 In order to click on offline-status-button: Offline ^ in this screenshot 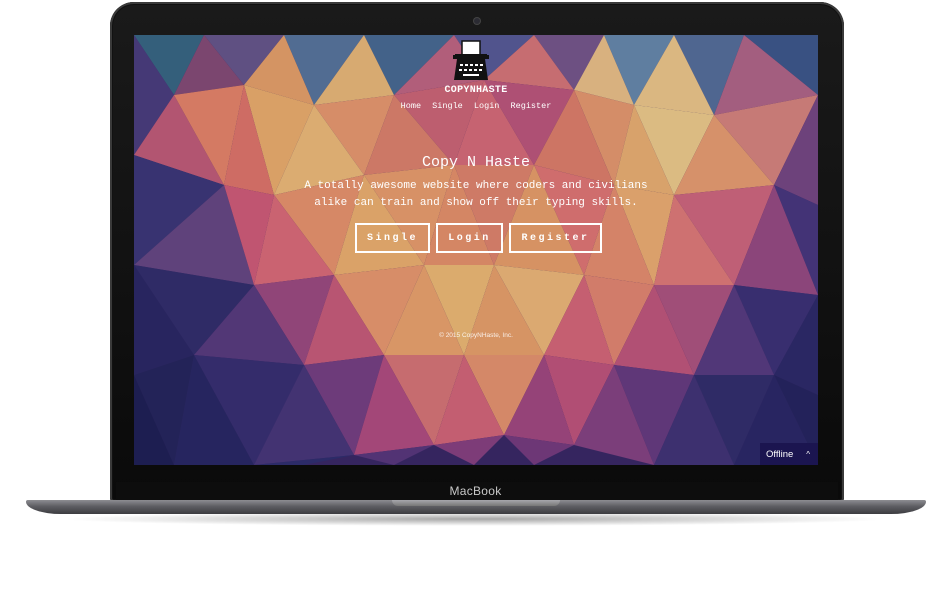, I will do `click(789, 454)`.